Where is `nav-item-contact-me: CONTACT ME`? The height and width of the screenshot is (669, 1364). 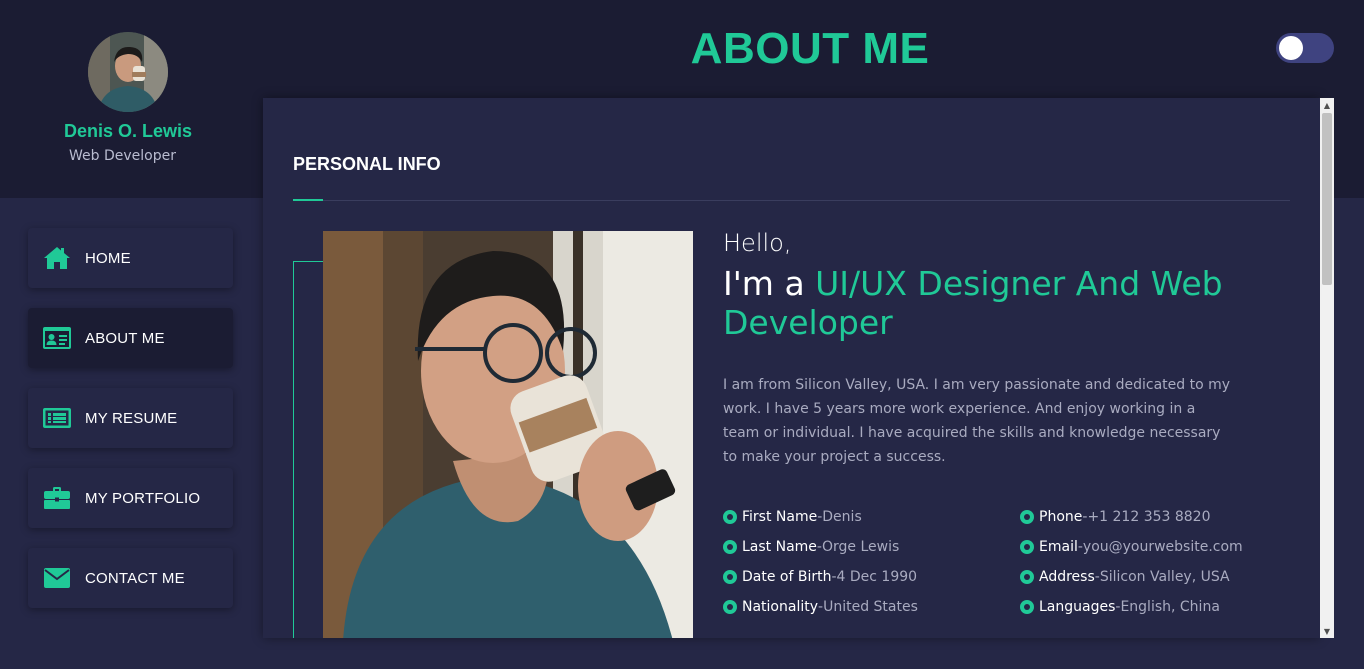 nav-item-contact-me: CONTACT ME is located at coordinates (130, 578).